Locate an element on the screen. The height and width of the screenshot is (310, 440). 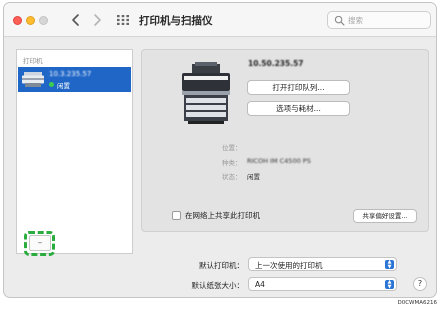
chevron-right-icon is located at coordinates (97, 20).